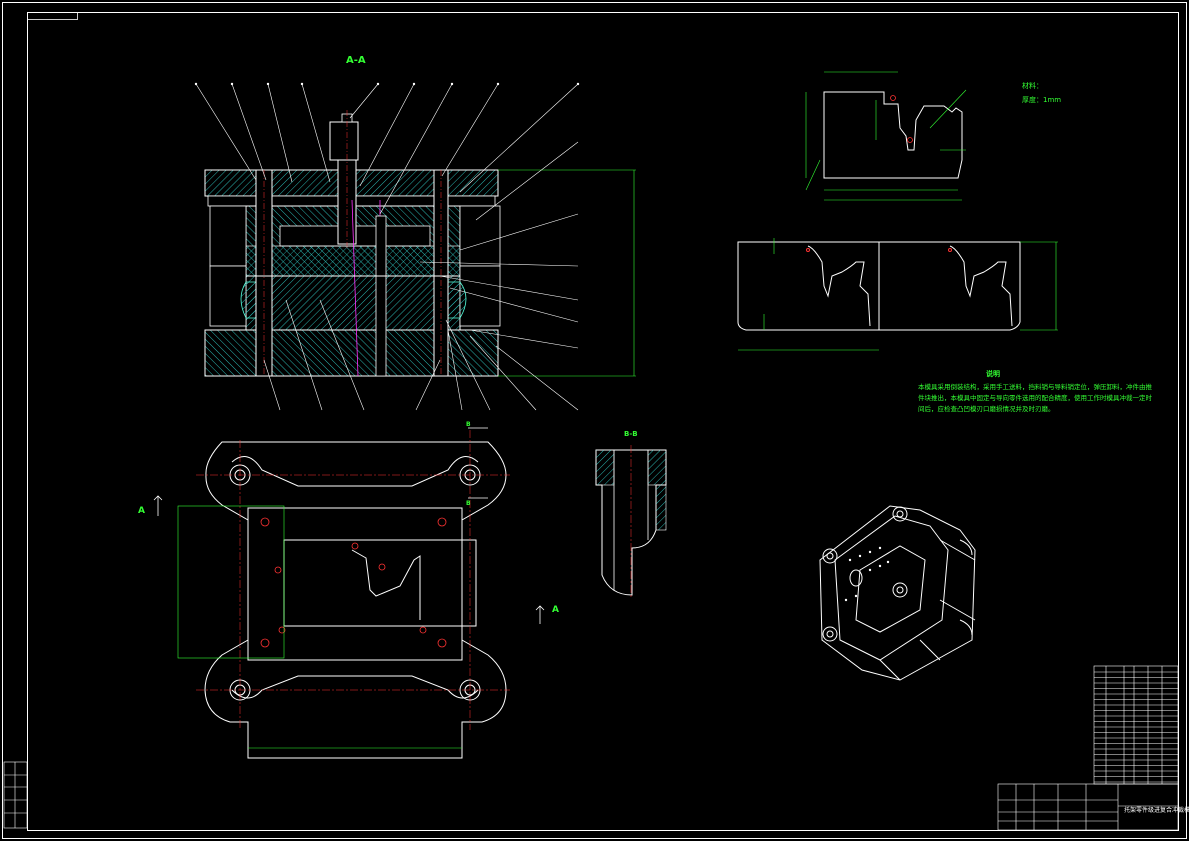 The width and height of the screenshot is (1189, 841). Describe the element at coordinates (897, 593) in the screenshot. I see `isometric-view` at that location.